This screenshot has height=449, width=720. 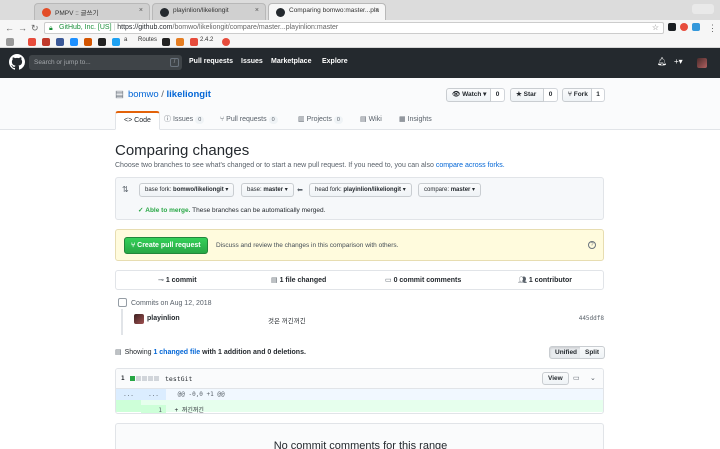 What do you see at coordinates (184, 120) in the screenshot?
I see `tab-issues: ⓘ Issues 0` at bounding box center [184, 120].